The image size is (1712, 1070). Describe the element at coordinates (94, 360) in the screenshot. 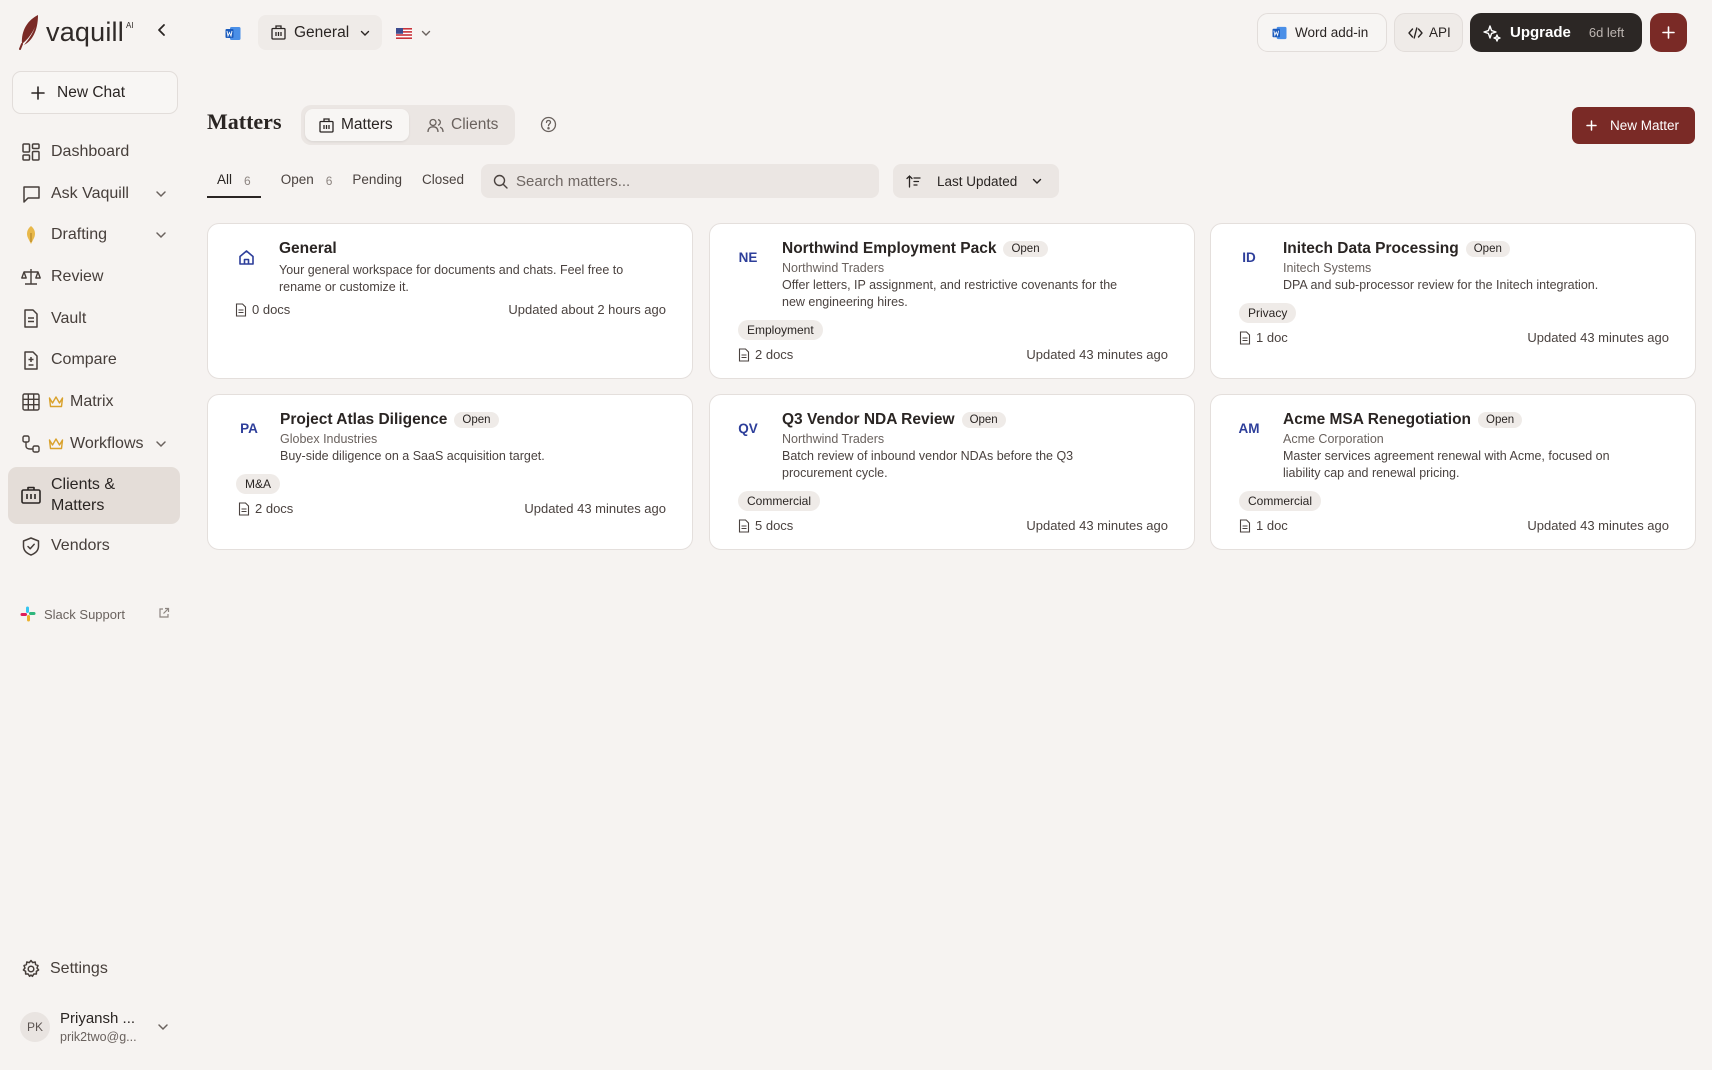

I see `sidebar-item-compare: Compare` at that location.